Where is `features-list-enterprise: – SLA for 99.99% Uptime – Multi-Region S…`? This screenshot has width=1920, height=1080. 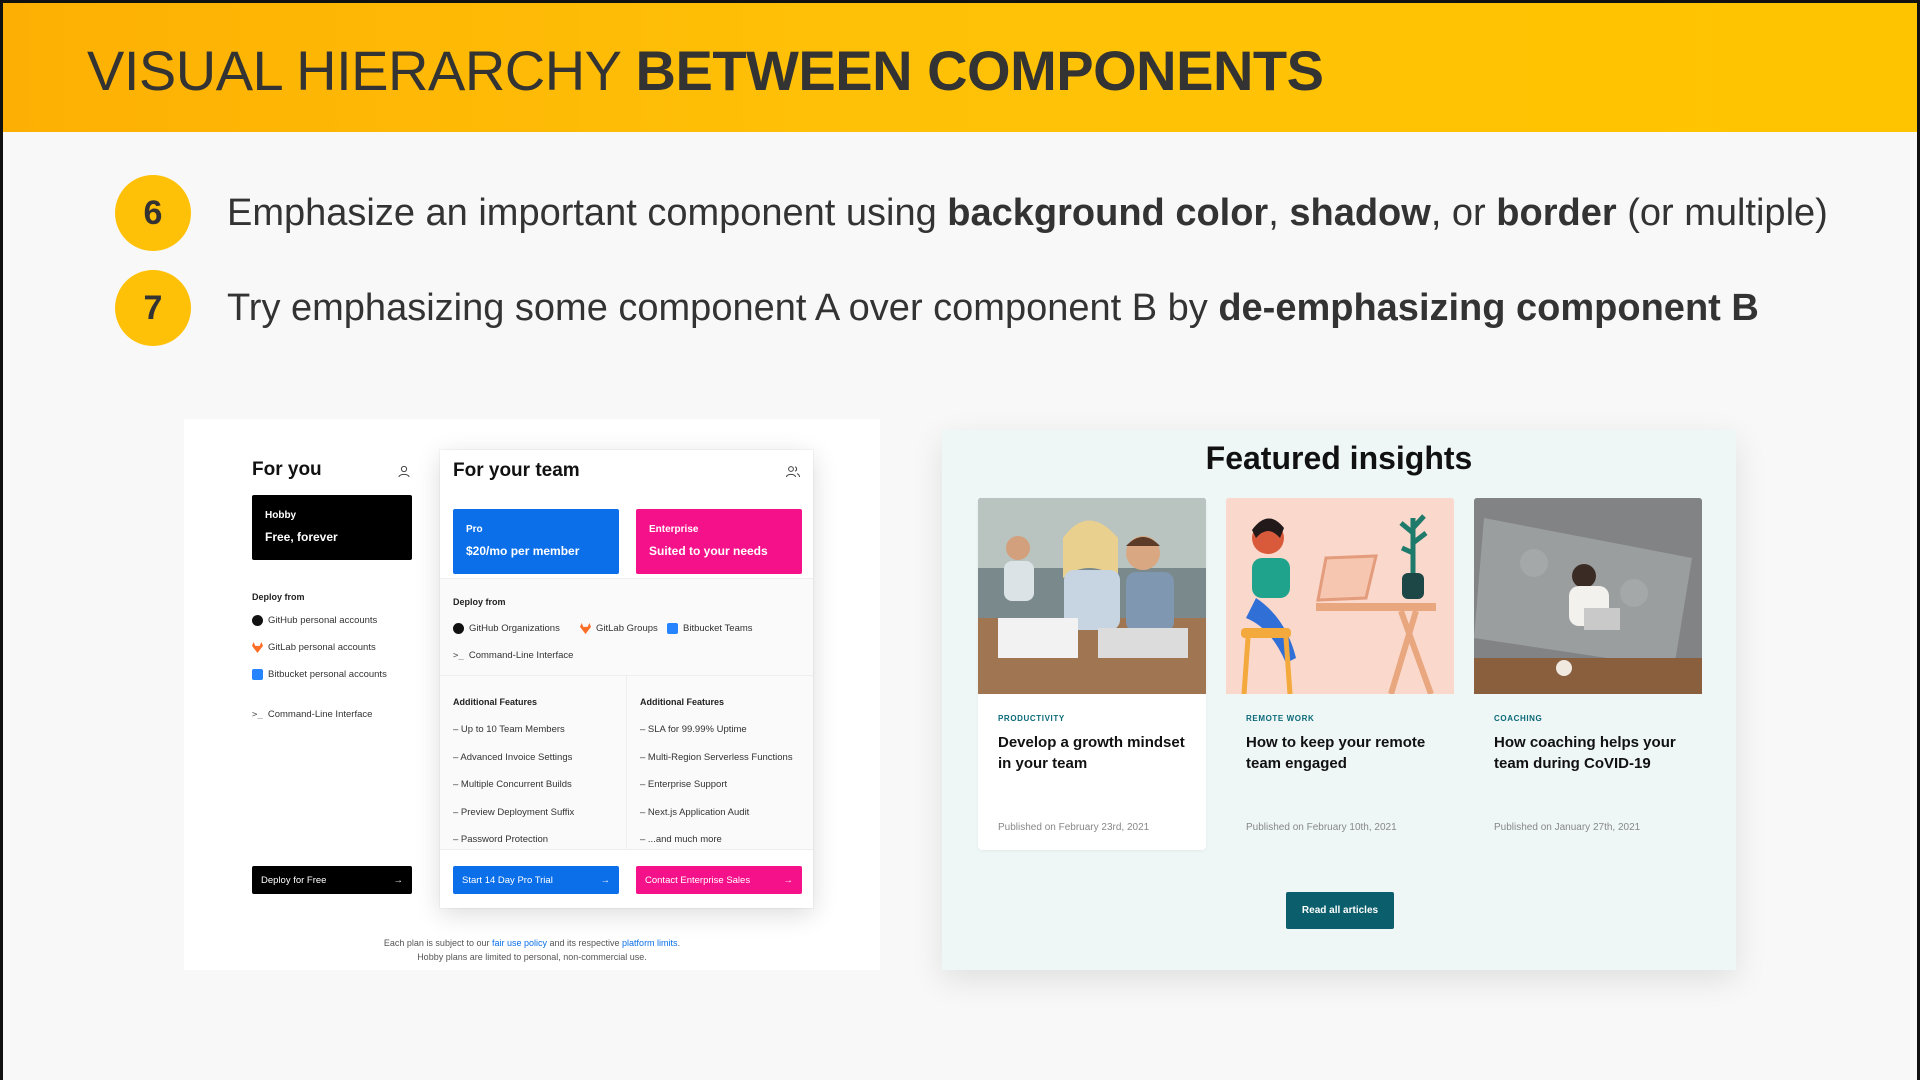 features-list-enterprise: – SLA for 99.99% Uptime – Multi-Region S… is located at coordinates (716, 793).